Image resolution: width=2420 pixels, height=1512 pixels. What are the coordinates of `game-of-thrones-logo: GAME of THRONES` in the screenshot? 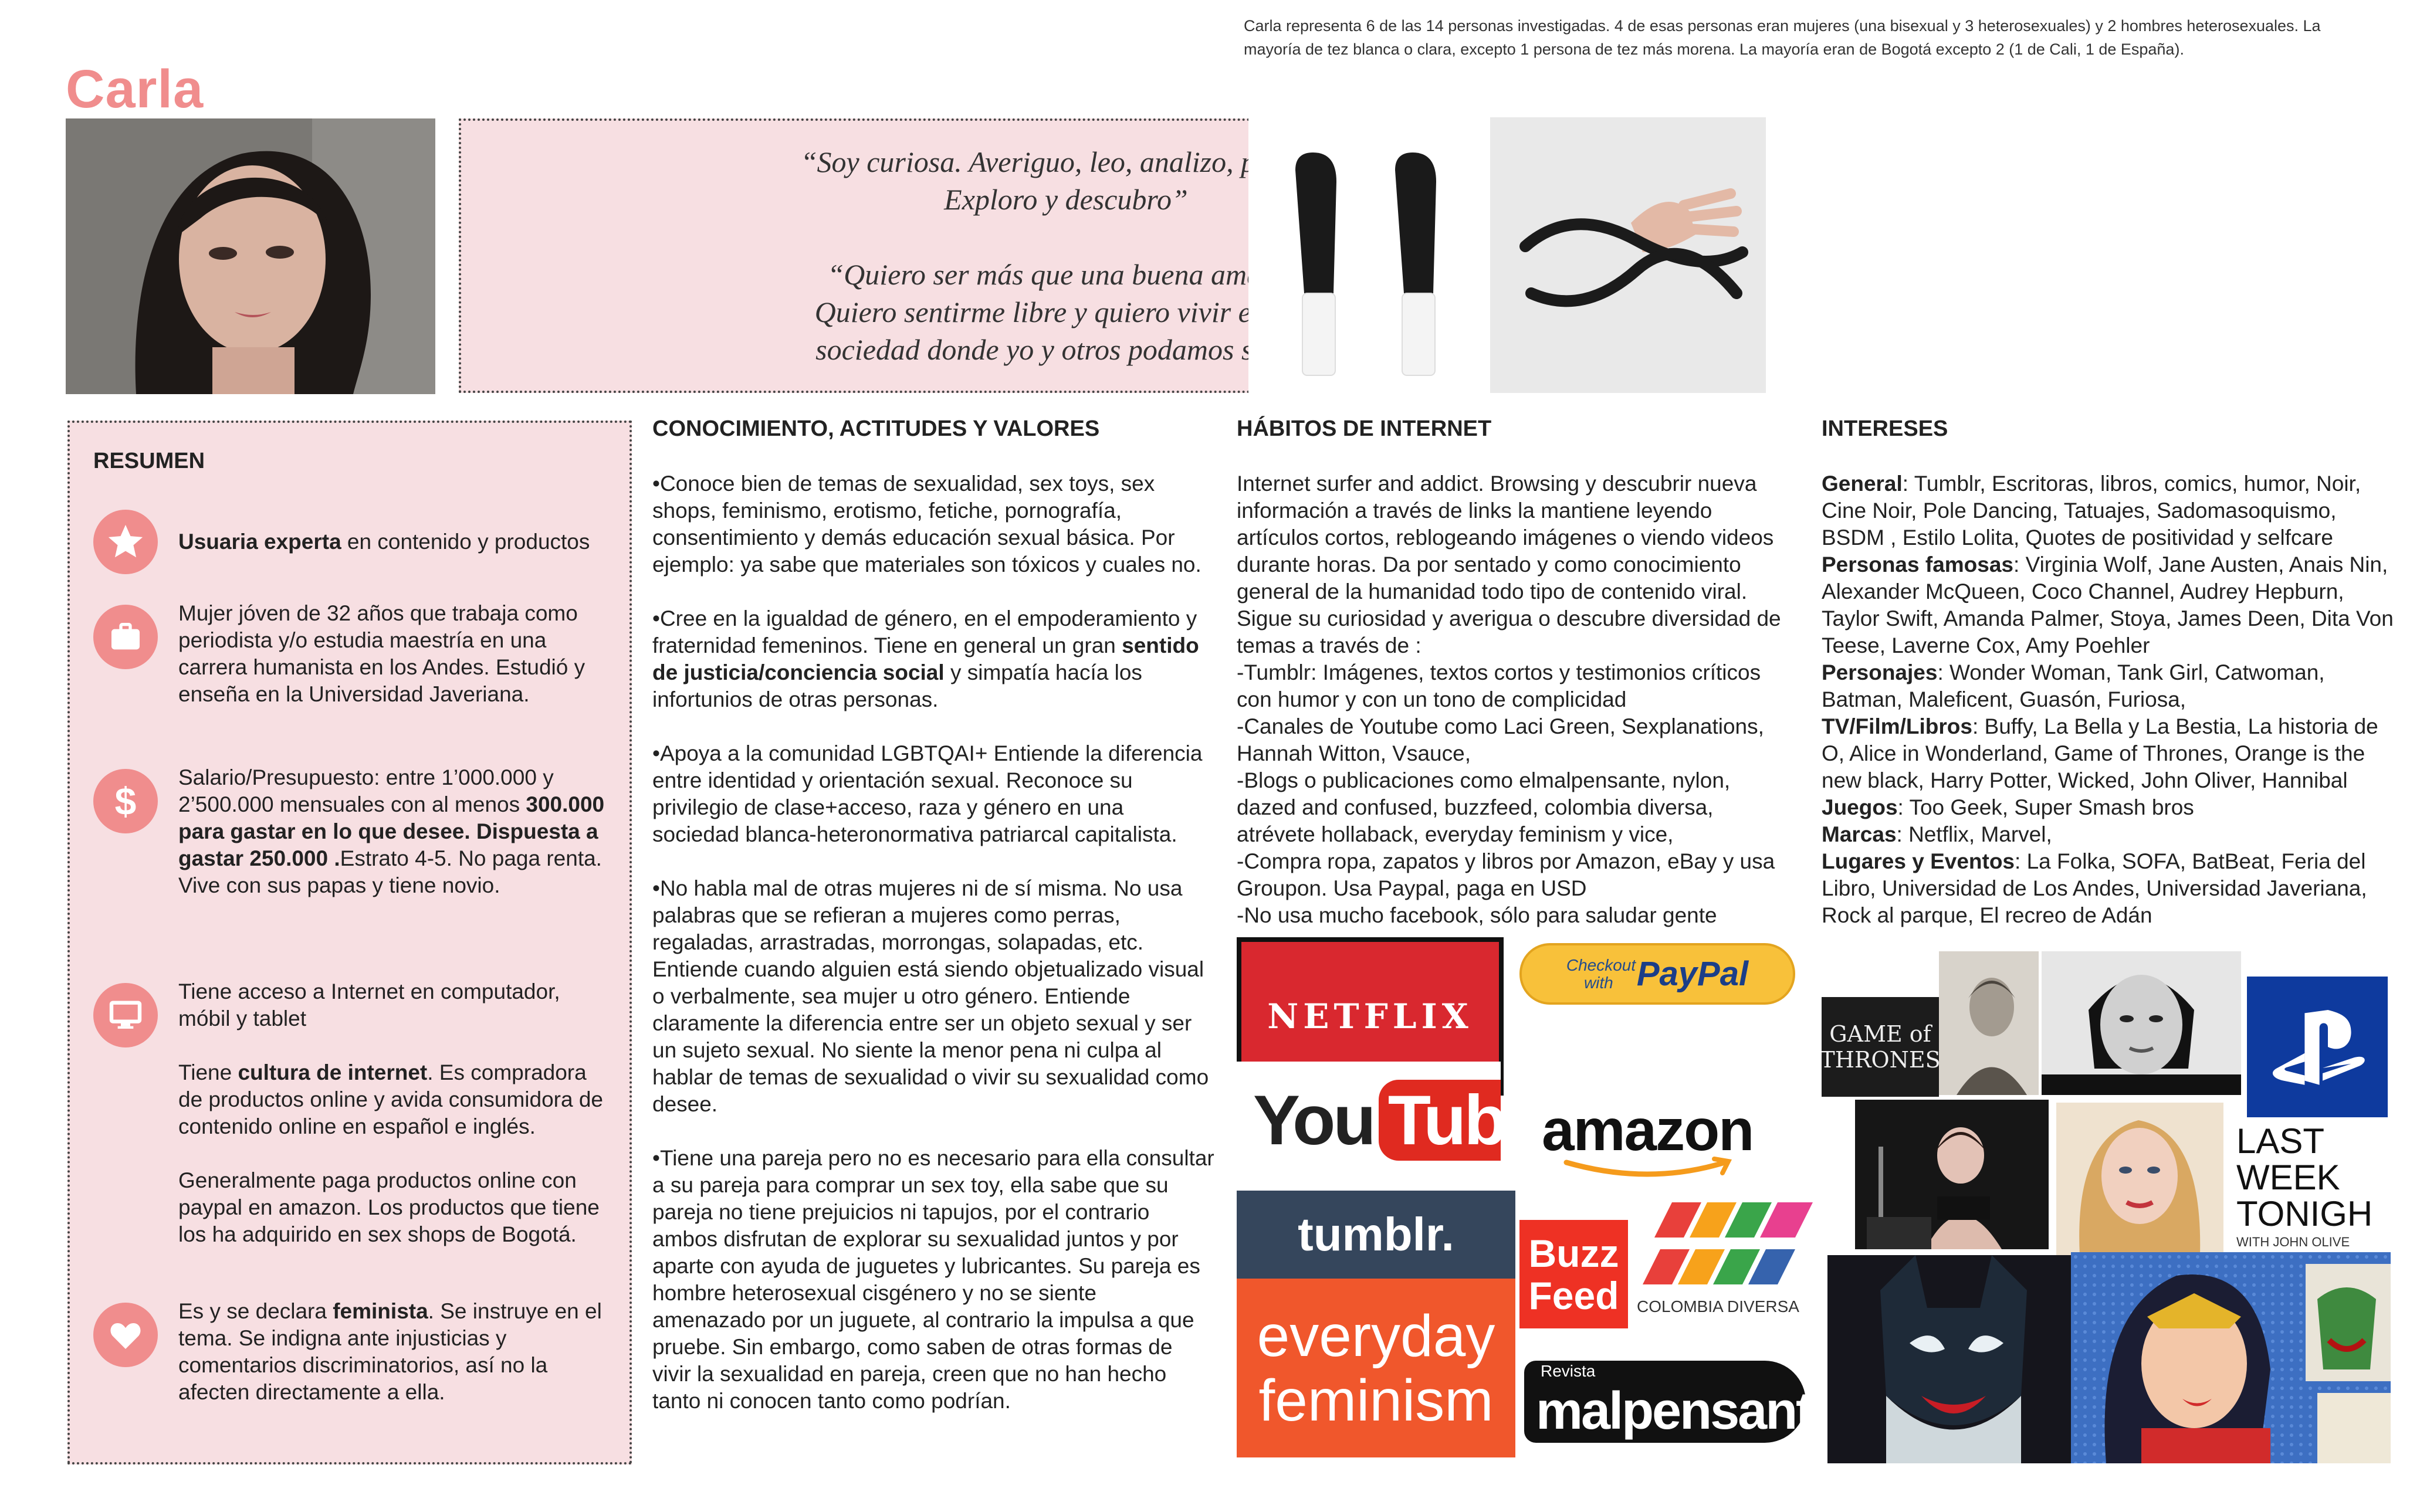 It's located at (1881, 1047).